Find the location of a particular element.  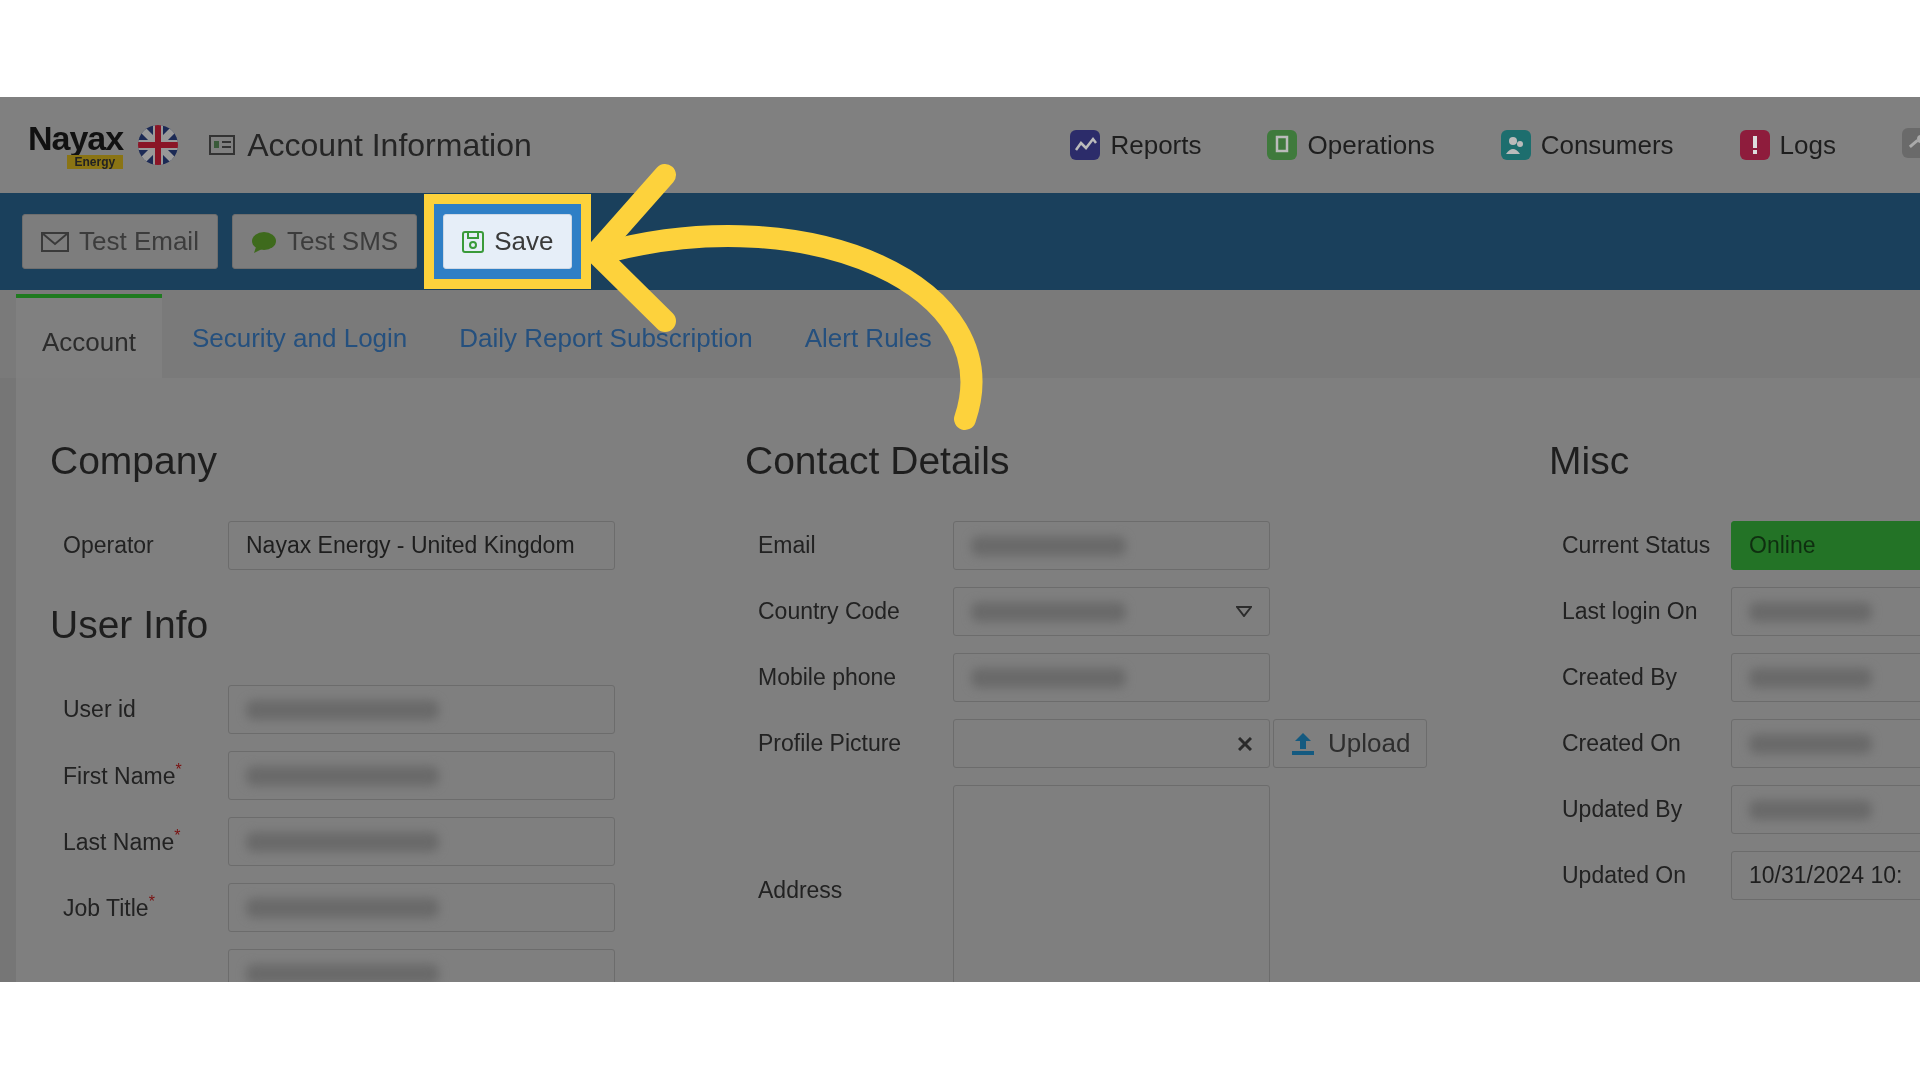

field-label: Current Status is located at coordinates (1636, 545).